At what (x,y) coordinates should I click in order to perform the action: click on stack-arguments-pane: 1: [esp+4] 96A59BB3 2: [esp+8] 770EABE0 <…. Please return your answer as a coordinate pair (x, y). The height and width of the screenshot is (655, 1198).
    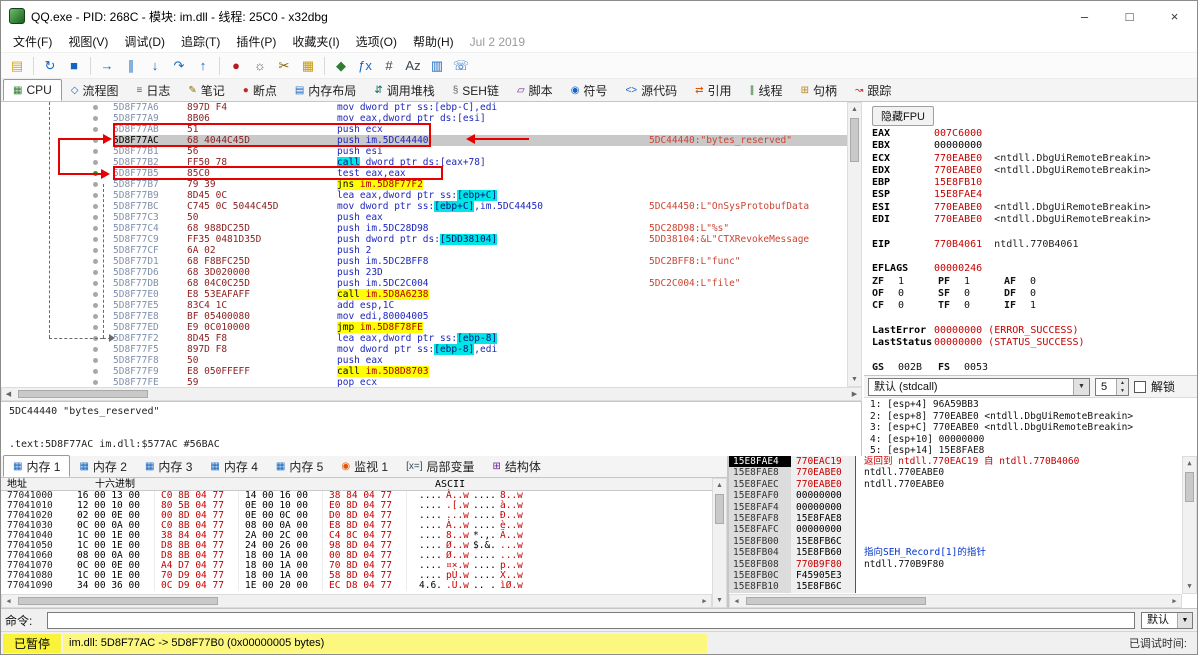
    Looking at the image, I should click on (1030, 426).